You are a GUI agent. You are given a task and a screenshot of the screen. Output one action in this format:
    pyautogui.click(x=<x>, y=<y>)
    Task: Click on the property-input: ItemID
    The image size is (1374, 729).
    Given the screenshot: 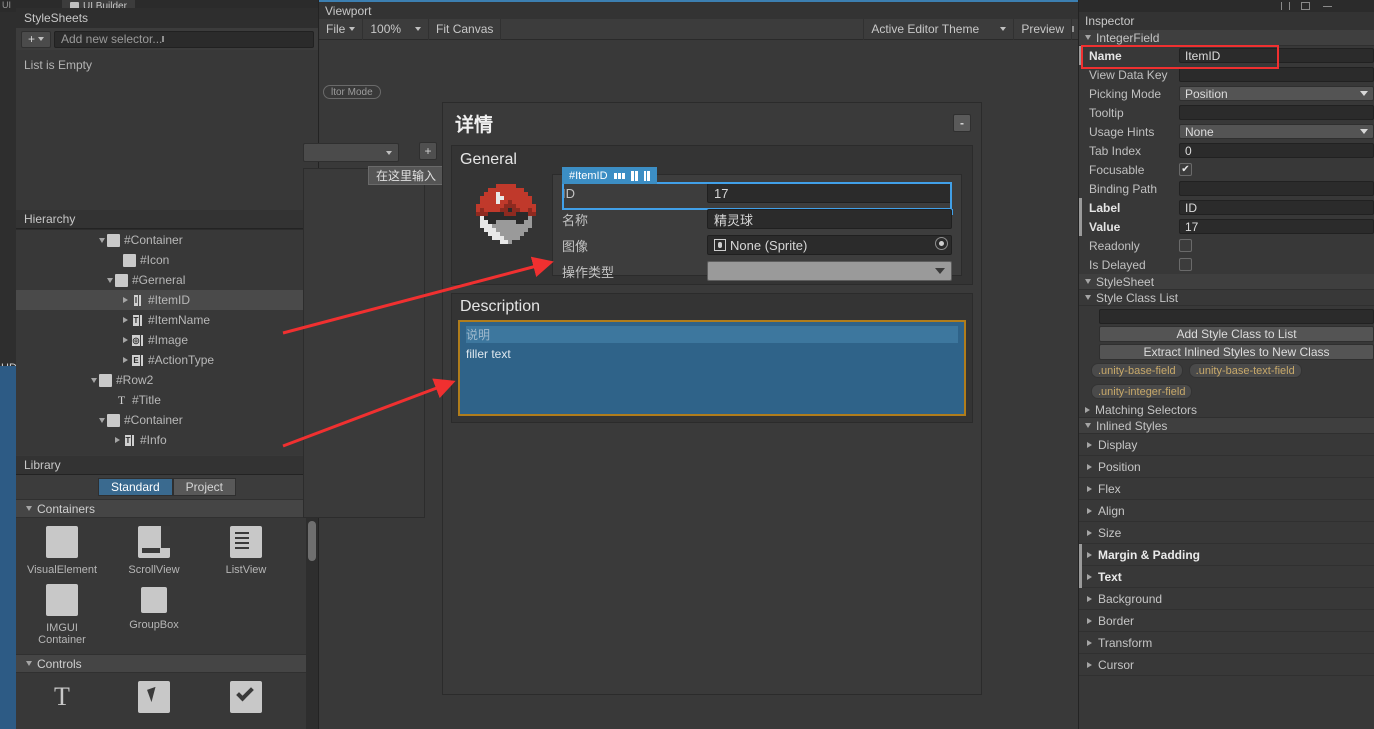 What is the action you would take?
    pyautogui.click(x=1276, y=55)
    